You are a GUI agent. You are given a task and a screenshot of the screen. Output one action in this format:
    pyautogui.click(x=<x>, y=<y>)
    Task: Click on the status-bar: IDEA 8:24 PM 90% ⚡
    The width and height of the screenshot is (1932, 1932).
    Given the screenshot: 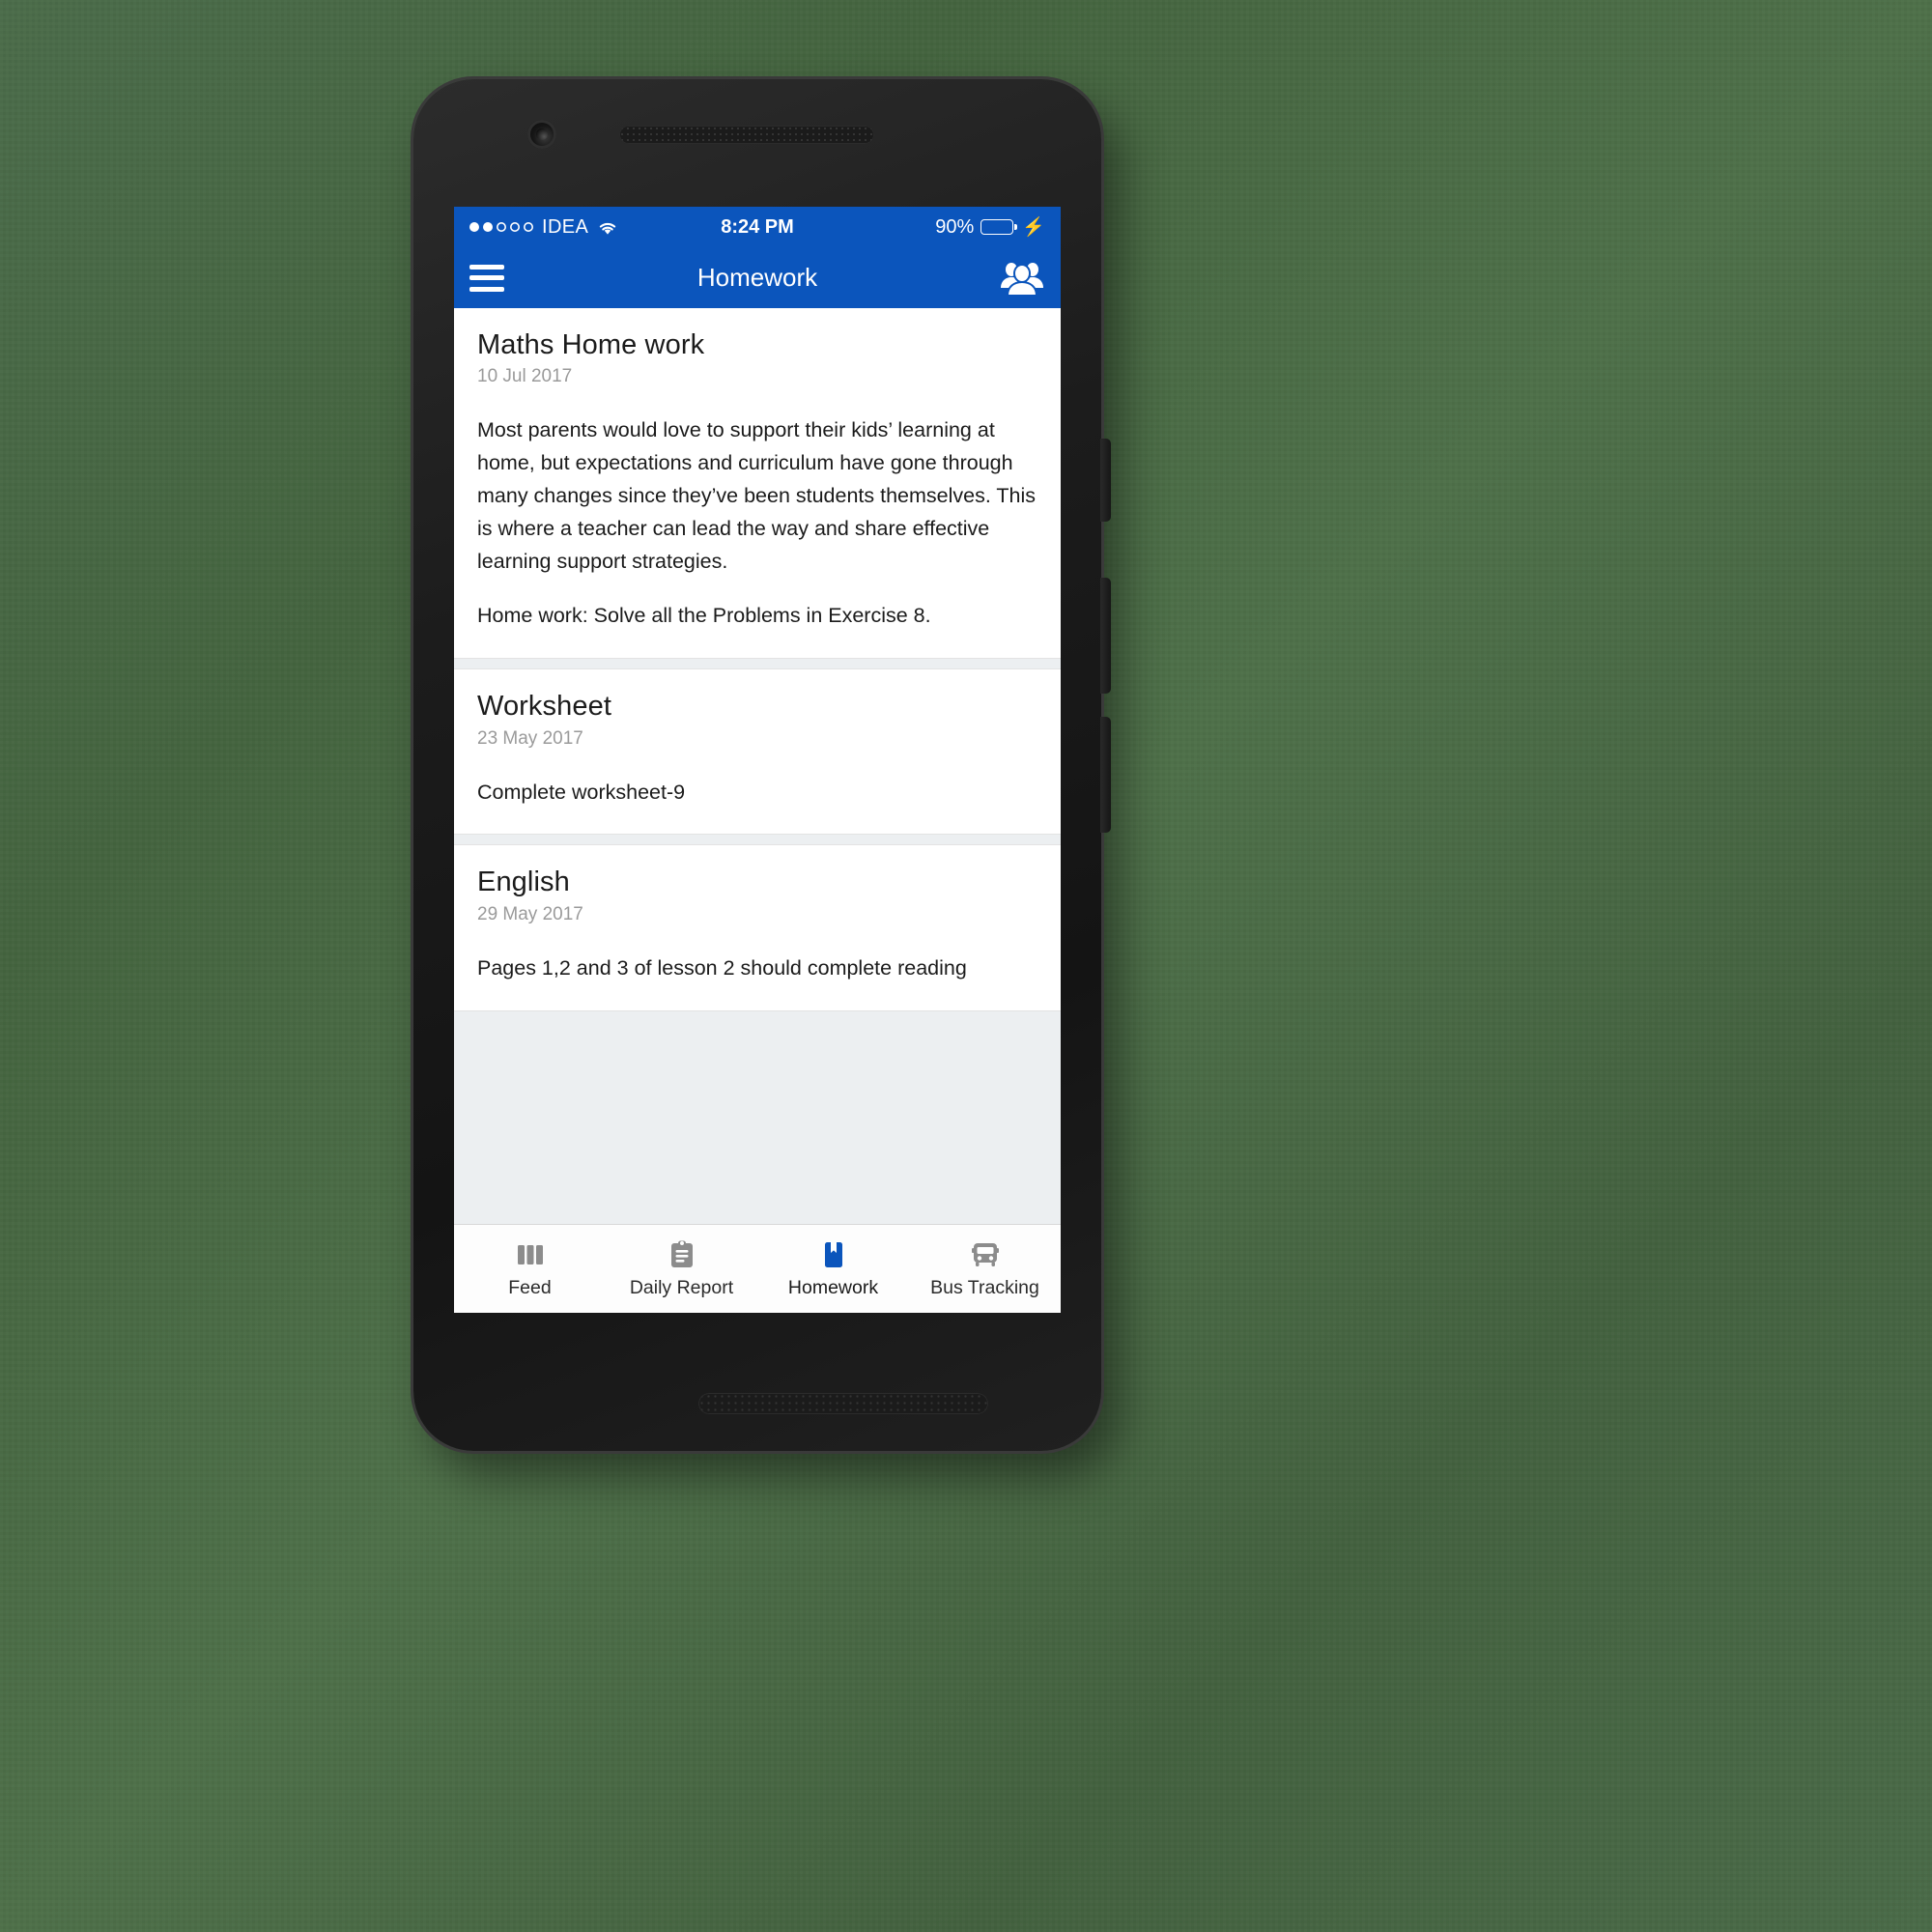 What is the action you would take?
    pyautogui.click(x=757, y=227)
    